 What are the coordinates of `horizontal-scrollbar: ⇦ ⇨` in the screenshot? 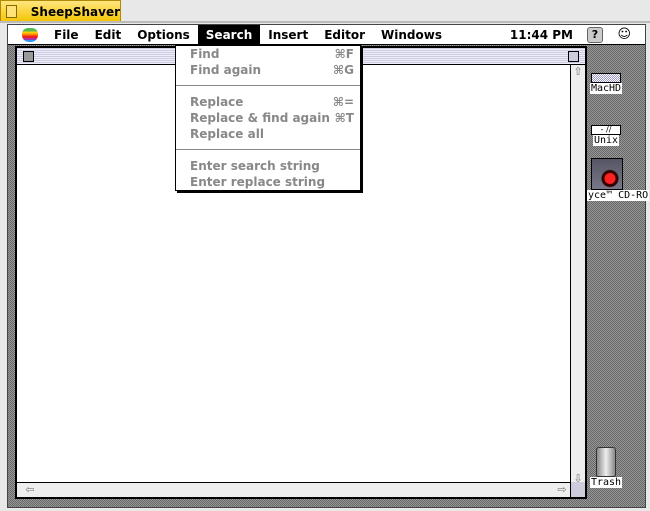 It's located at (301, 489).